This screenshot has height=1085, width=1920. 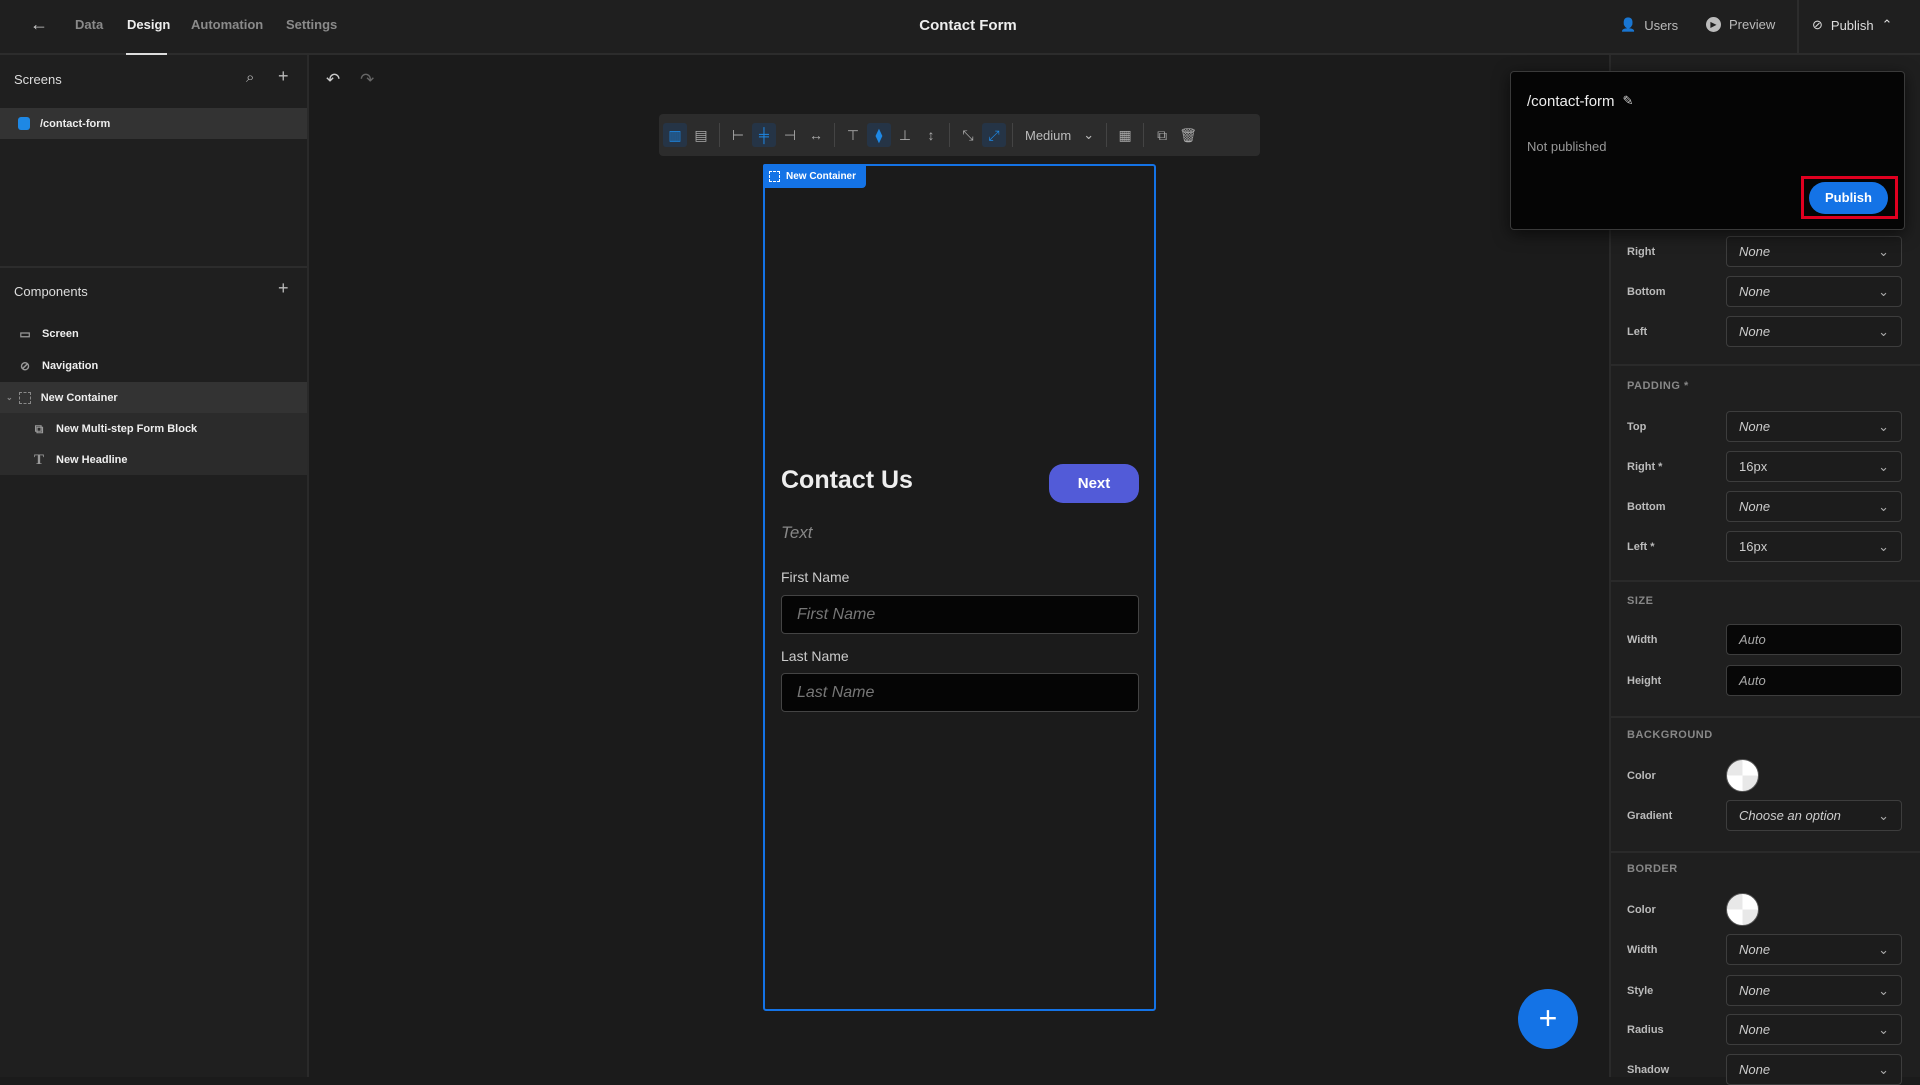 What do you see at coordinates (39, 428) in the screenshot?
I see `form-block-icon: ⧉` at bounding box center [39, 428].